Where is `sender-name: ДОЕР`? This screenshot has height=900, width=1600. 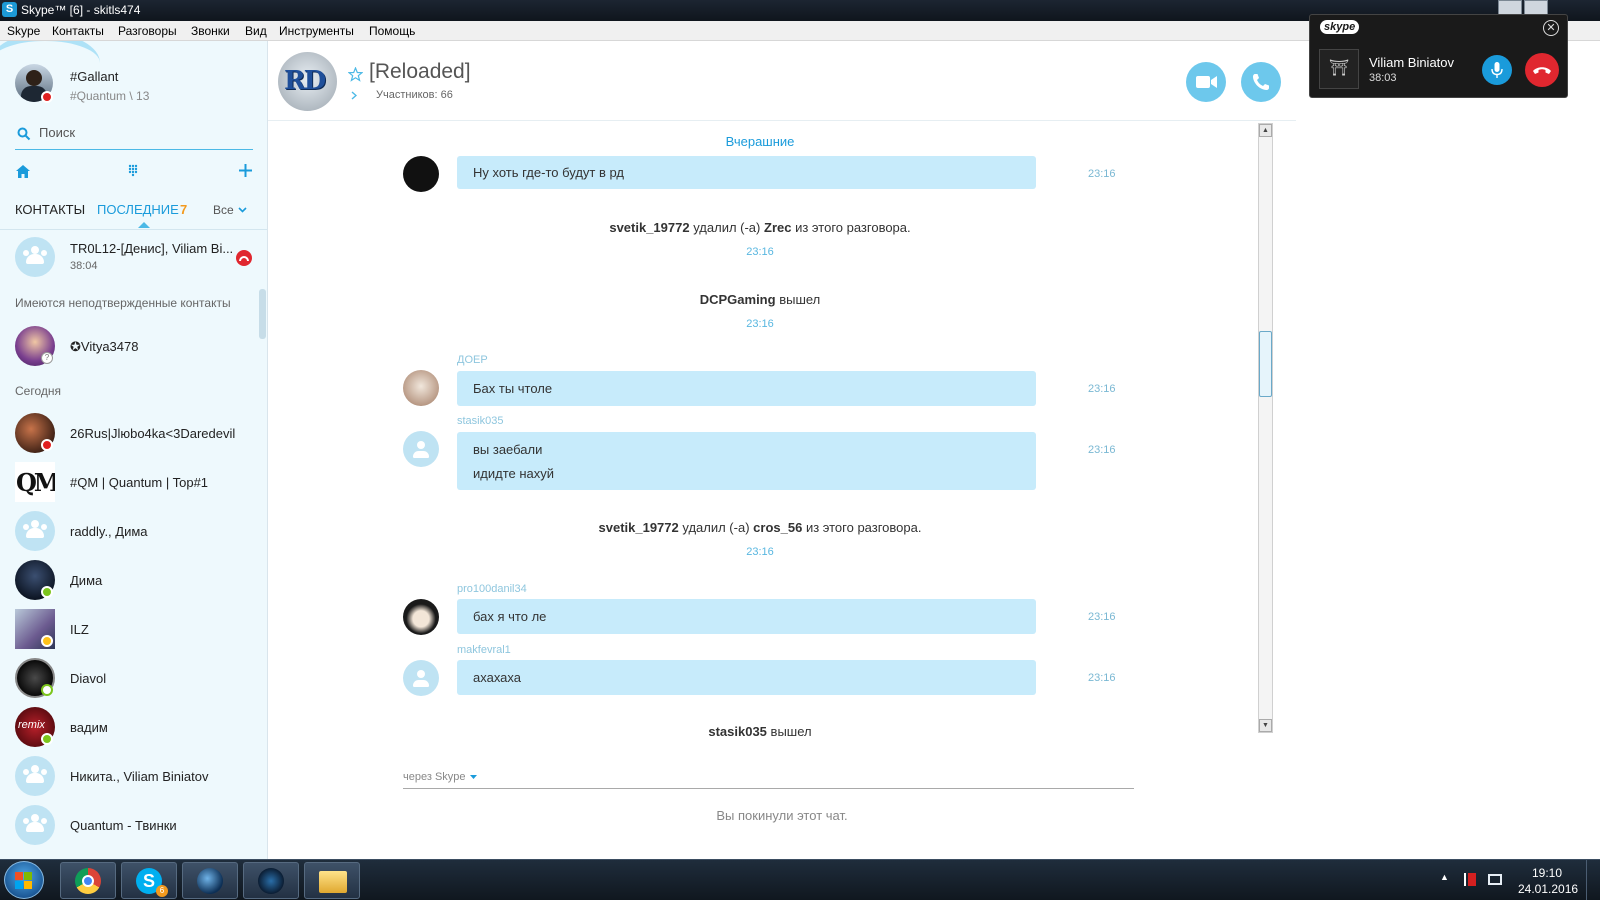 sender-name: ДОЕР is located at coordinates (472, 360).